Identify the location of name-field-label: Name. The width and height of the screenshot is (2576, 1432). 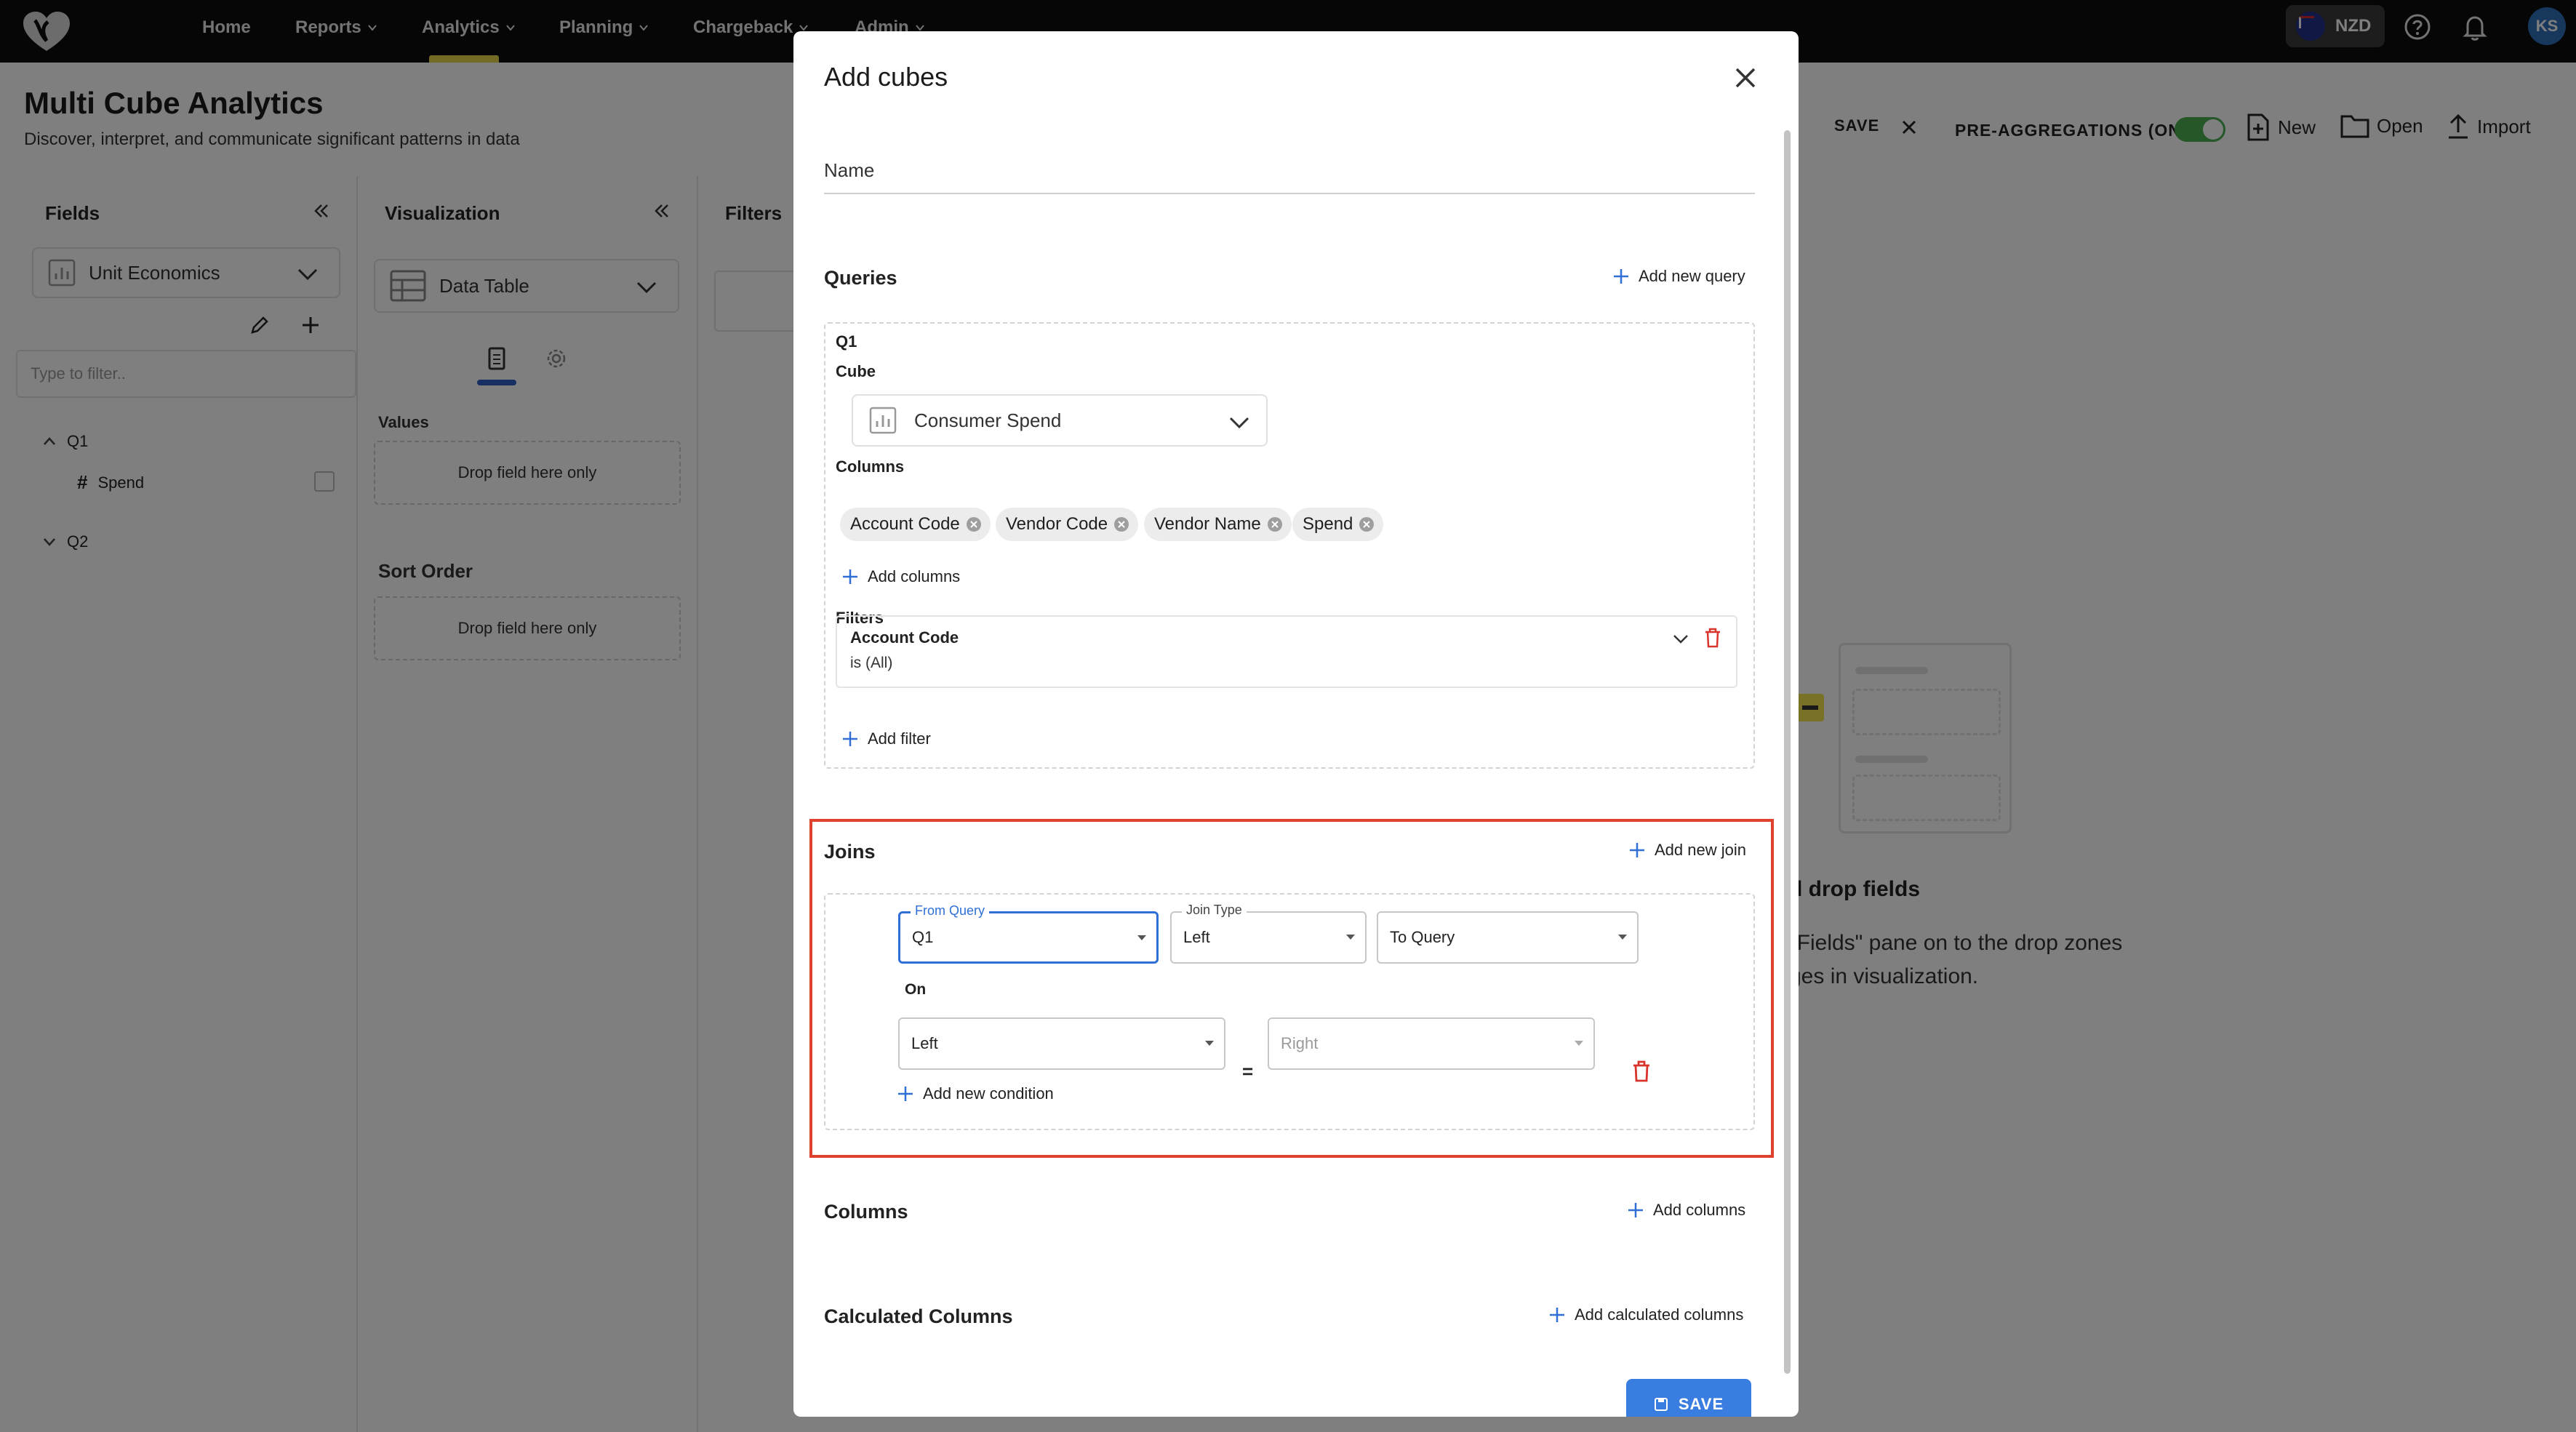
(849, 170).